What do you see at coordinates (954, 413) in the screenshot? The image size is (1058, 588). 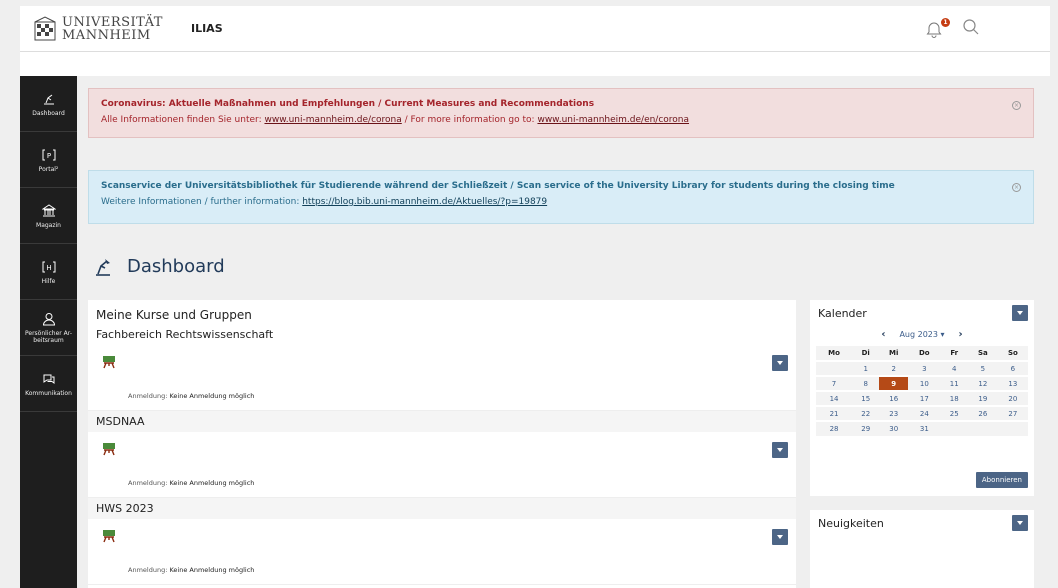 I see `calendar-day: 25` at bounding box center [954, 413].